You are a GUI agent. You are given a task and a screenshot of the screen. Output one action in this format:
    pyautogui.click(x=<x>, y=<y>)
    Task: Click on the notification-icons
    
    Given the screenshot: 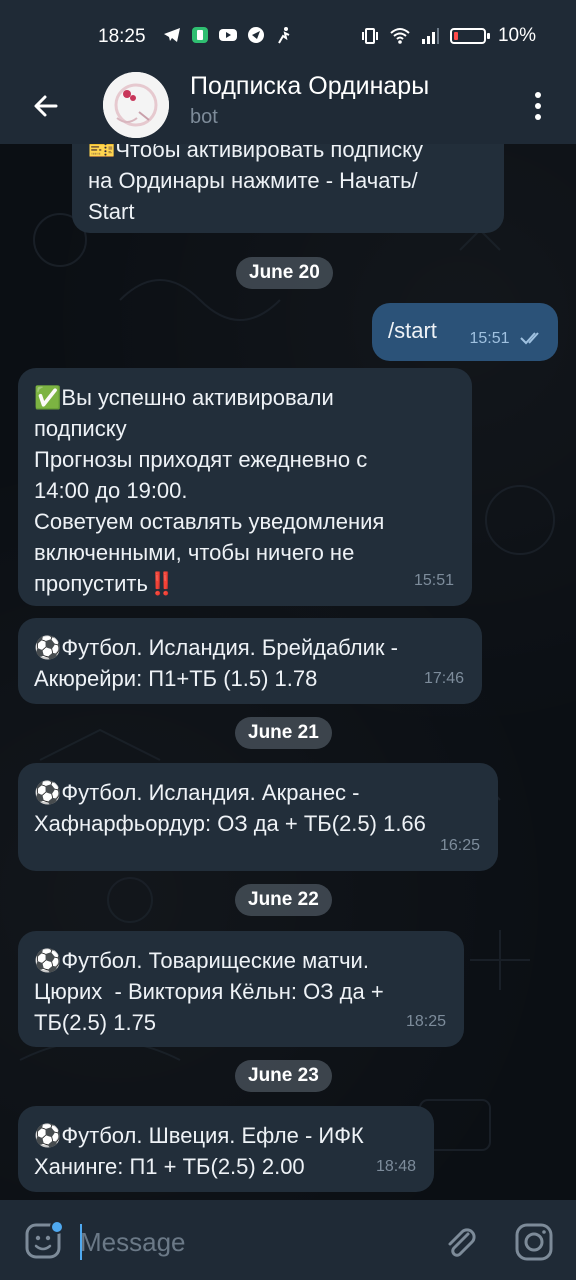 What is the action you would take?
    pyautogui.click(x=228, y=35)
    